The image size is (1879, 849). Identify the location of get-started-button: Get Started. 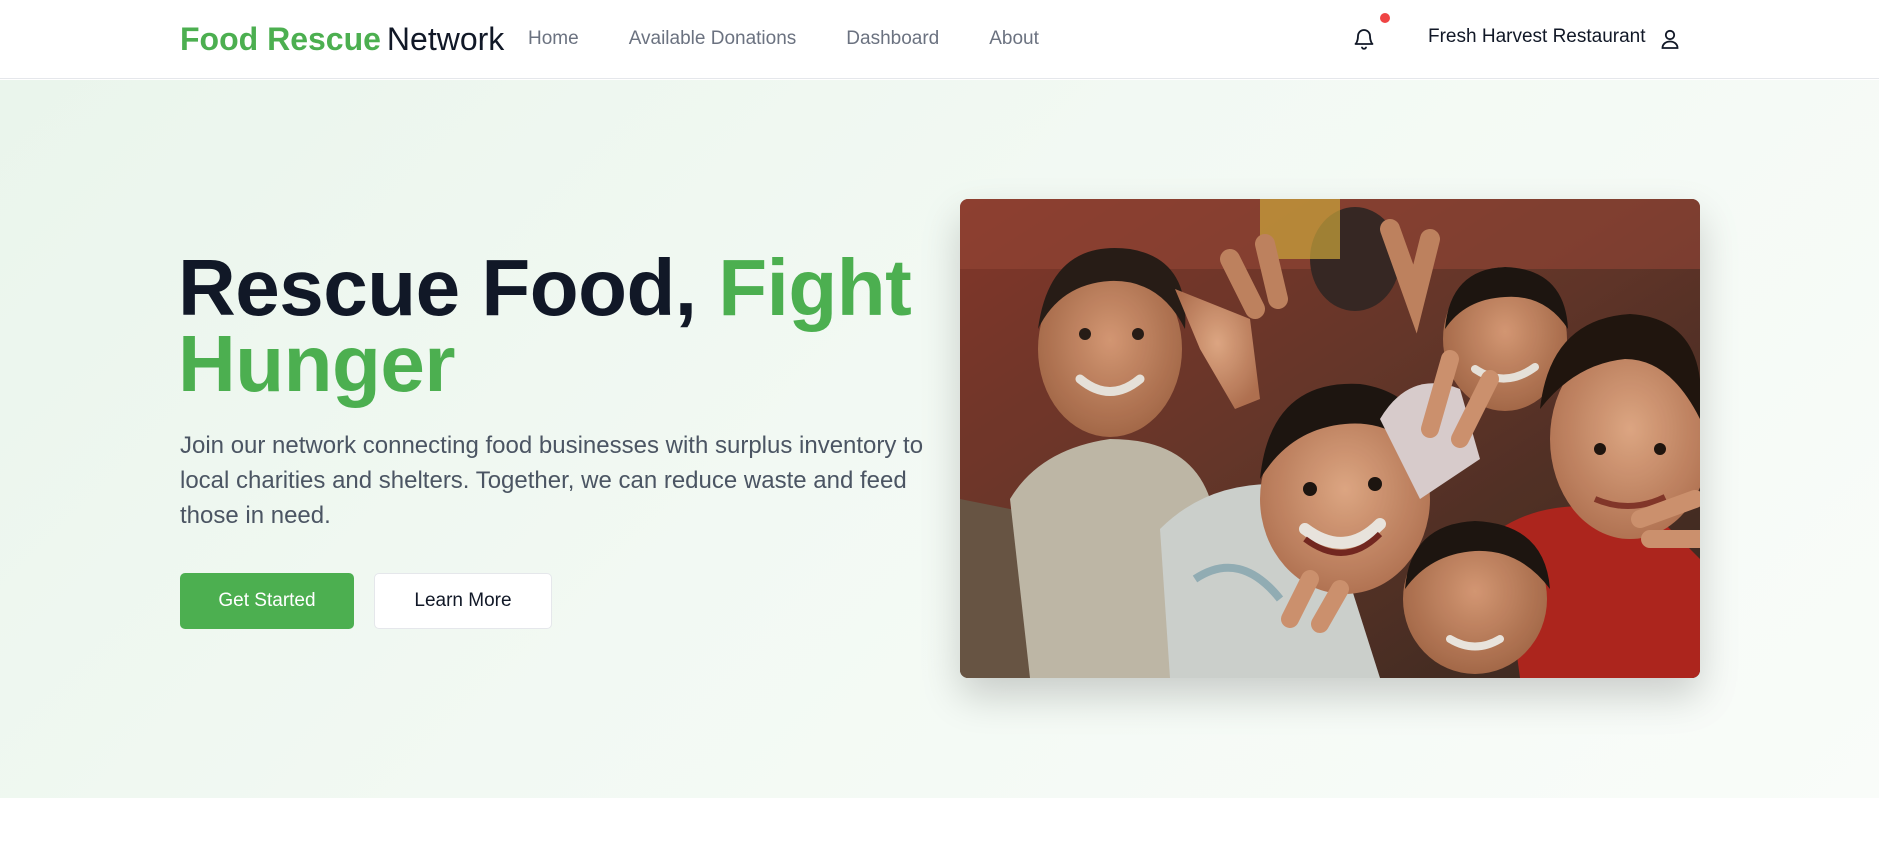
(267, 601).